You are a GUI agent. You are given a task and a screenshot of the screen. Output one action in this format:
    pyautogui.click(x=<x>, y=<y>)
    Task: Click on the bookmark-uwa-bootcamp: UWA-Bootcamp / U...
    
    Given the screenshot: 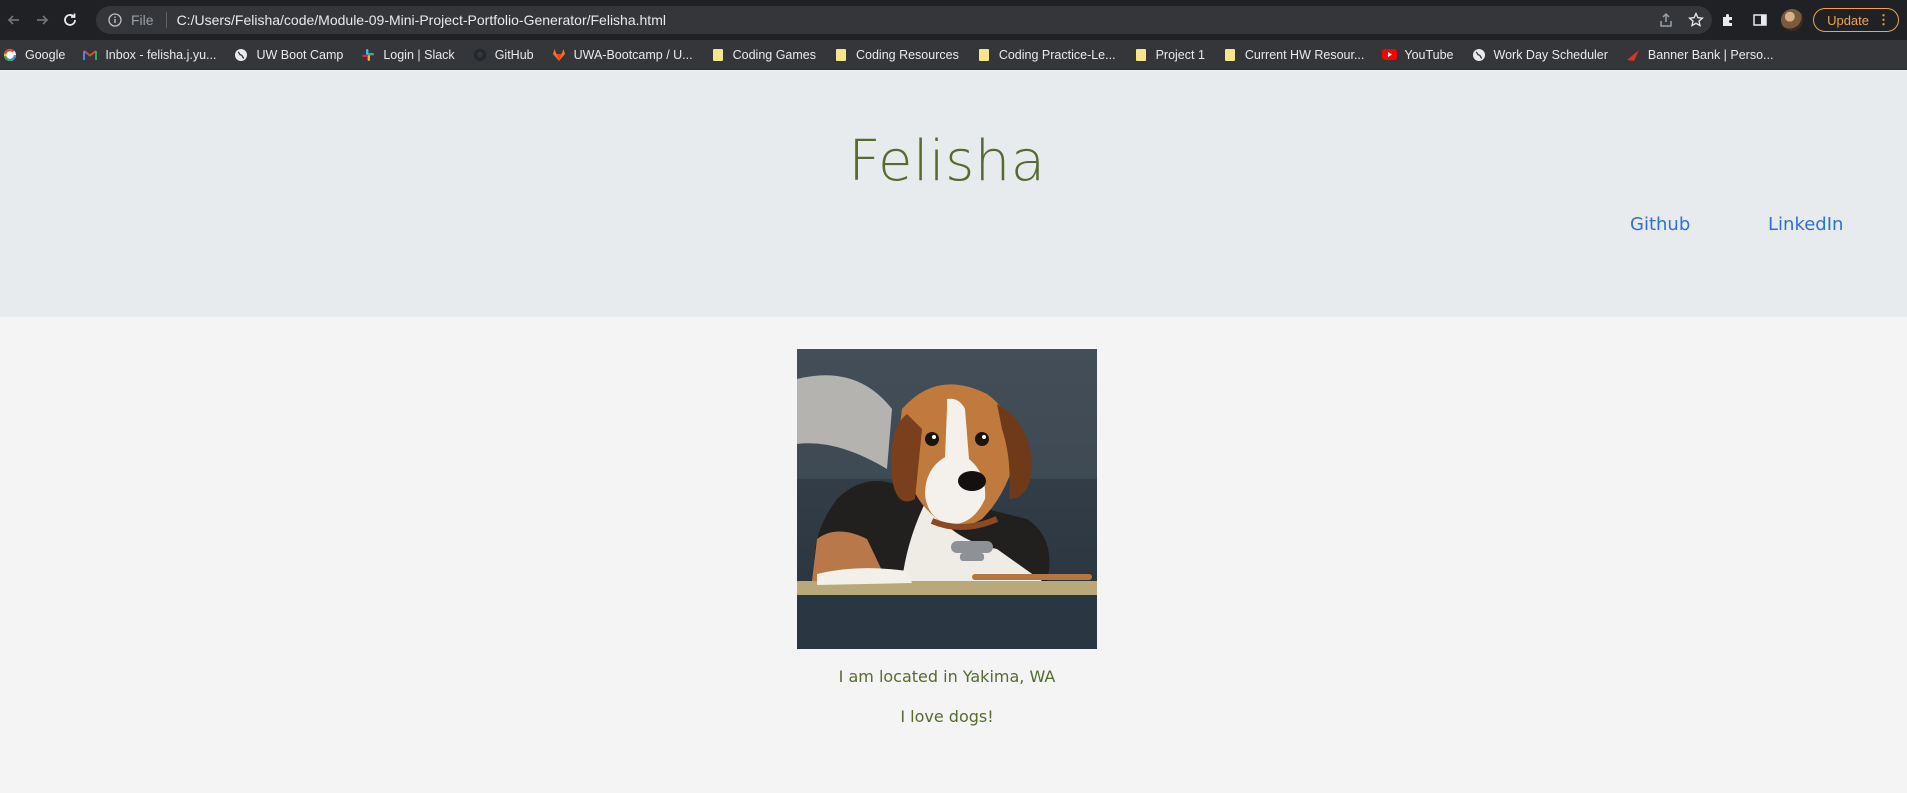 What is the action you would take?
    pyautogui.click(x=622, y=55)
    